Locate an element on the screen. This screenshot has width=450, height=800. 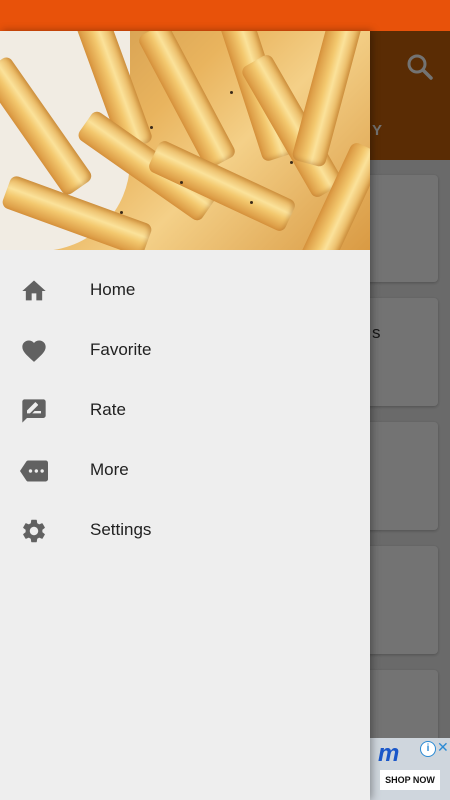
drawer-item-favorite: Favorite is located at coordinates (185, 351).